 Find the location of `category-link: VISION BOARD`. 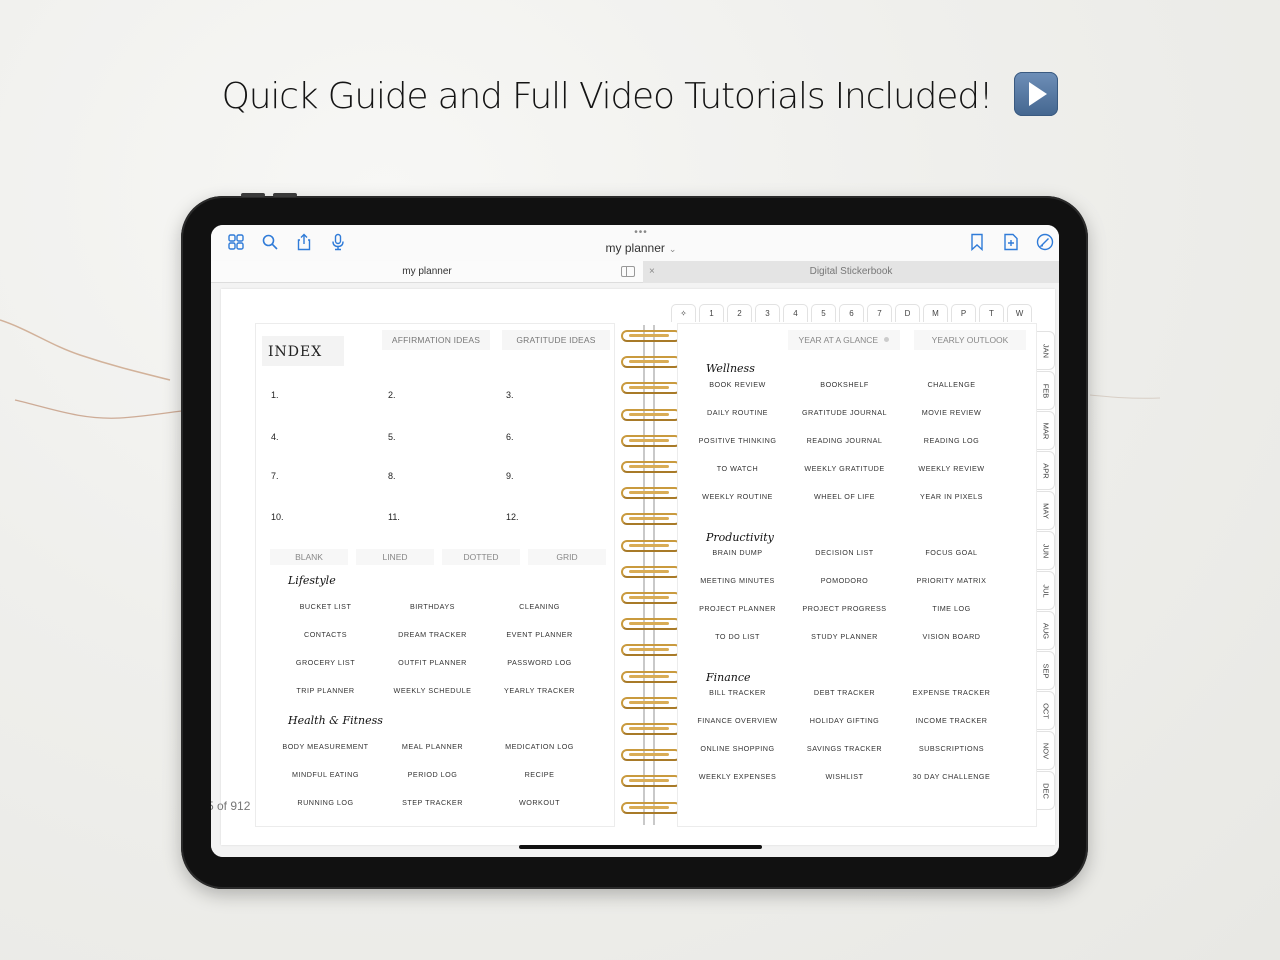

category-link: VISION BOARD is located at coordinates (951, 644).